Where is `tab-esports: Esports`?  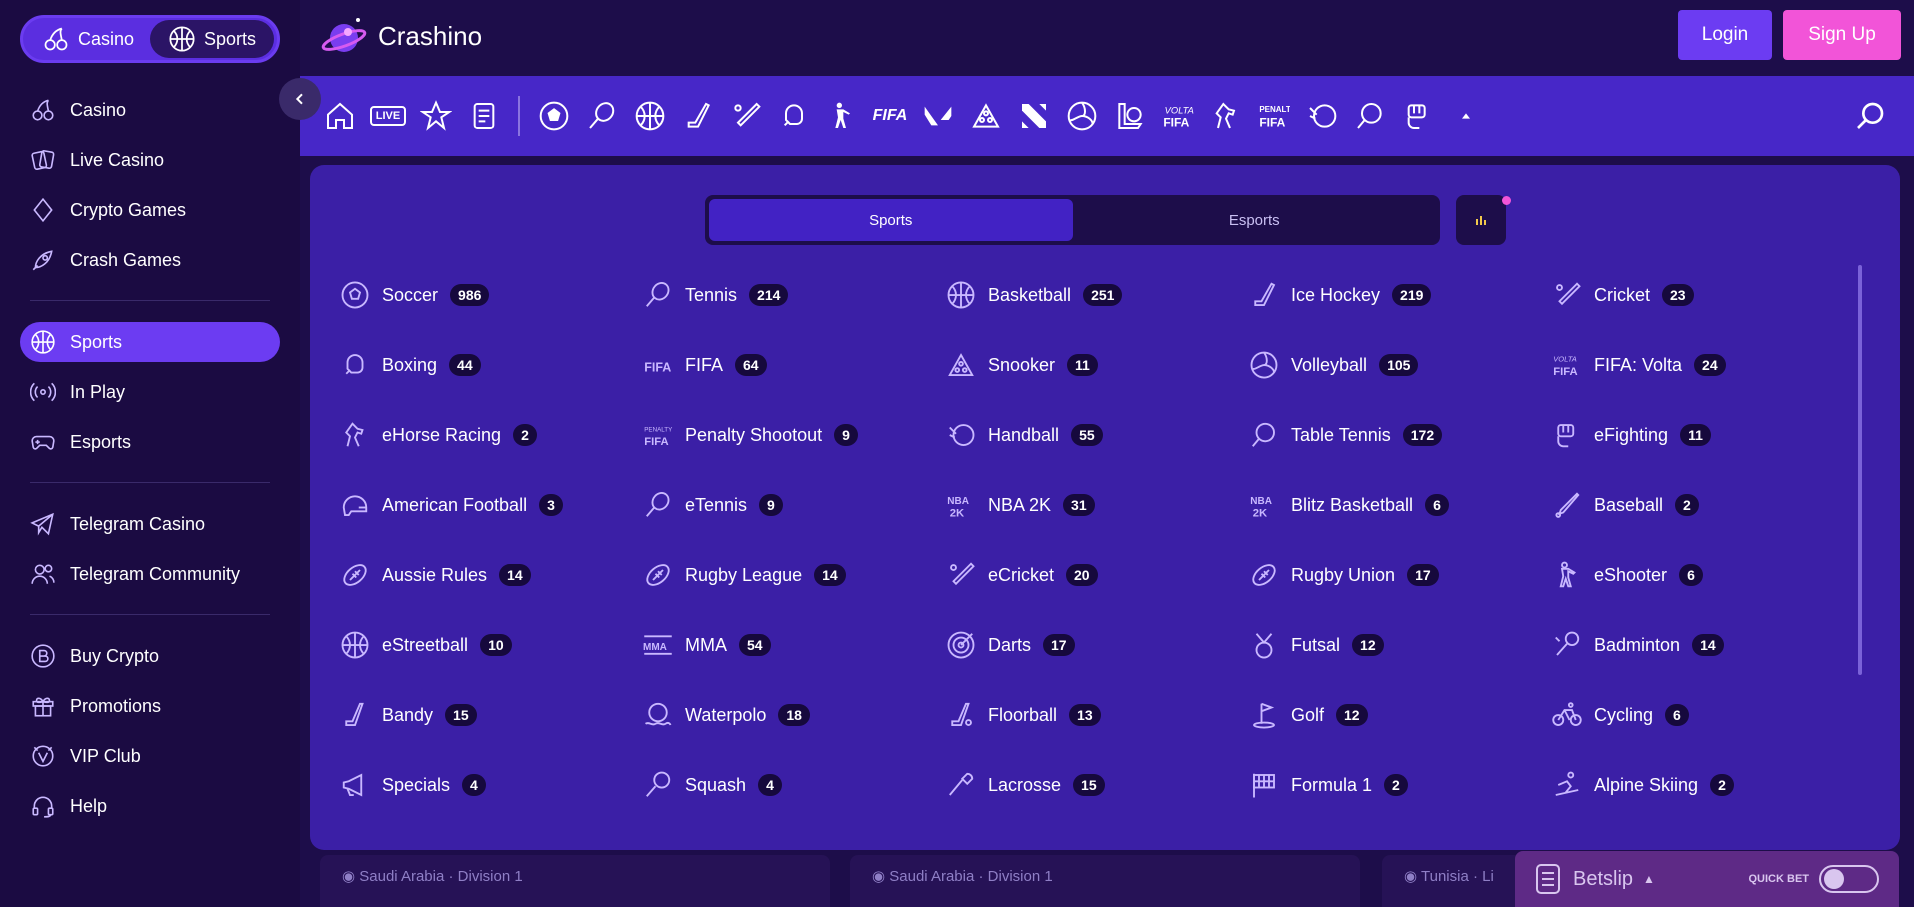
tab-esports: Esports is located at coordinates (1255, 220).